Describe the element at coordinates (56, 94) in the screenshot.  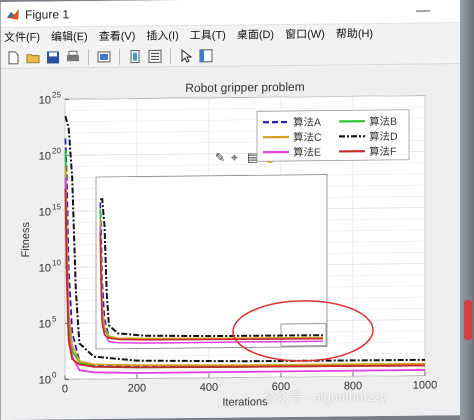
I see `y-tick-exponent: 25` at that location.